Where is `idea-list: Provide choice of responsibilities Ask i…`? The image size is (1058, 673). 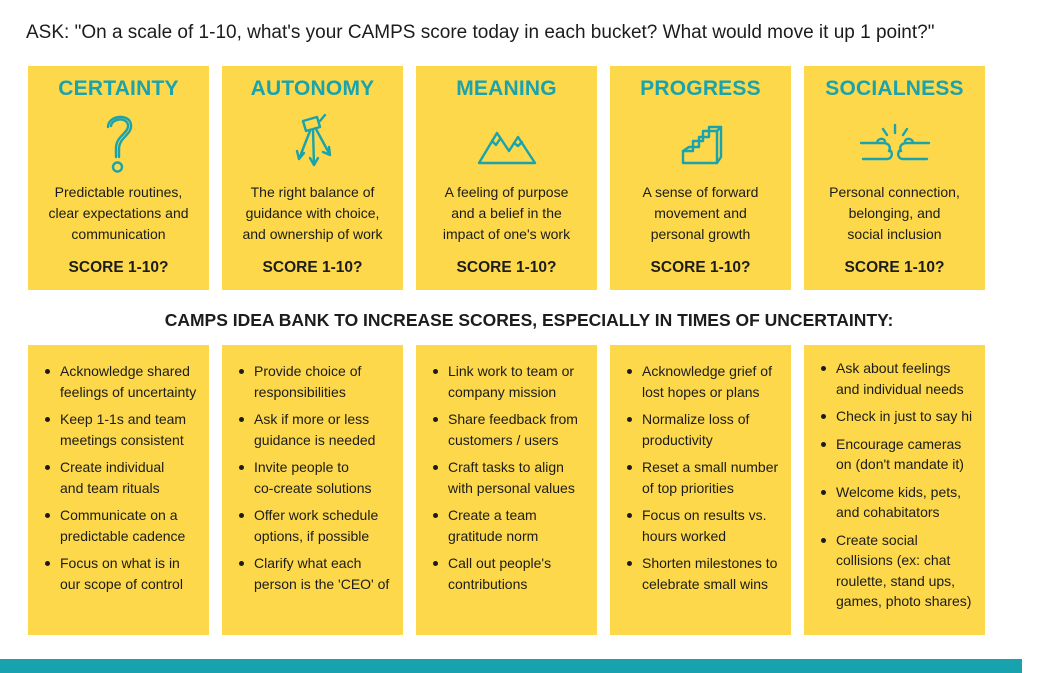
idea-list: Provide choice of responsibilities Ask i… is located at coordinates (314, 477).